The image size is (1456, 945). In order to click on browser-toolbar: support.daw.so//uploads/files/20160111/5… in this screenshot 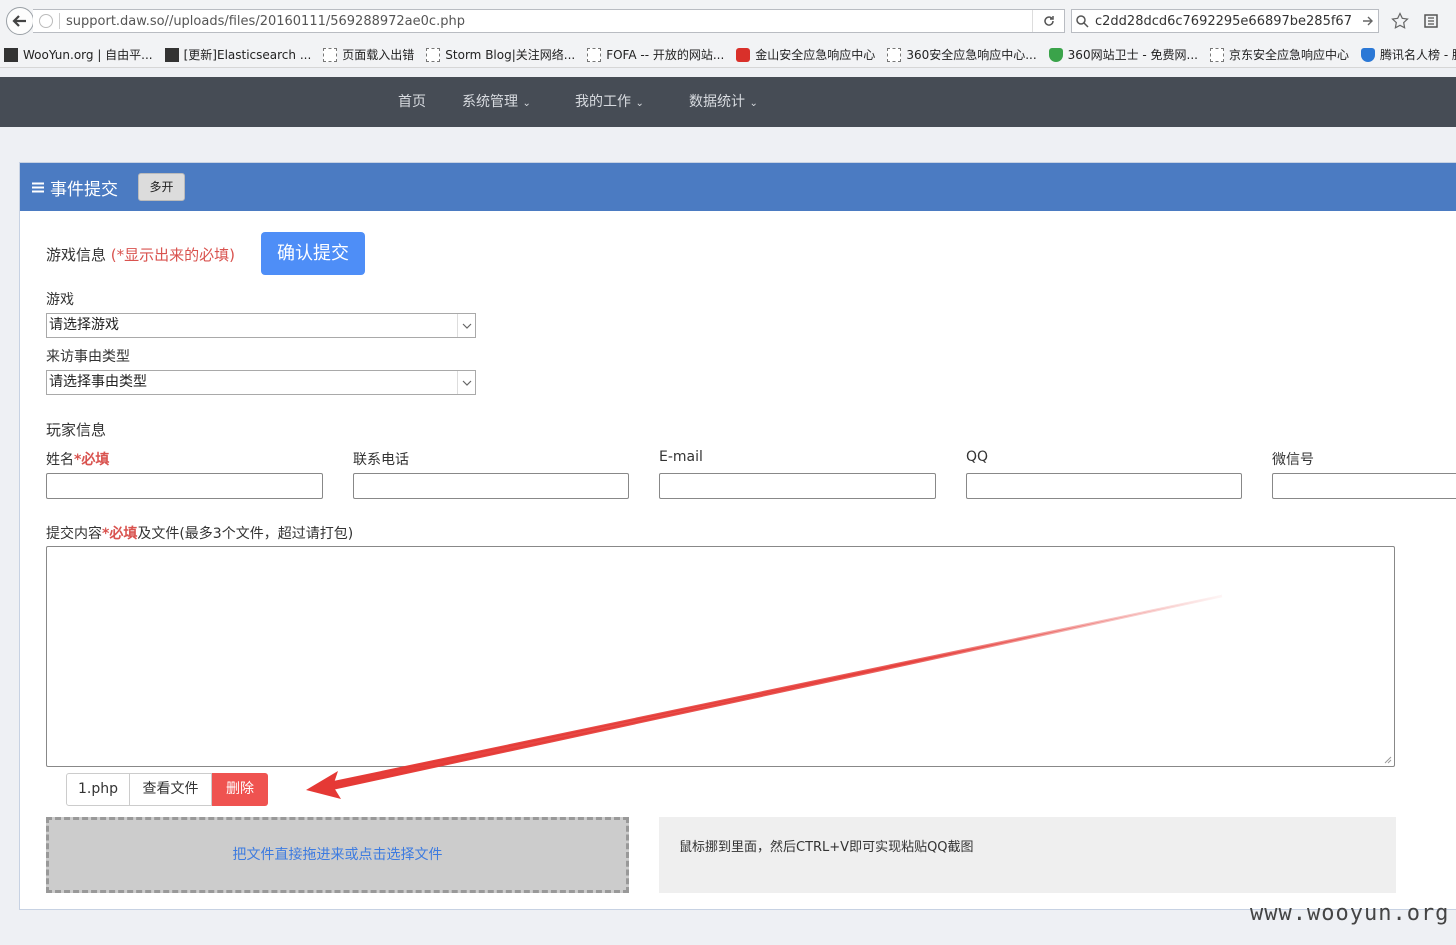, I will do `click(728, 21)`.